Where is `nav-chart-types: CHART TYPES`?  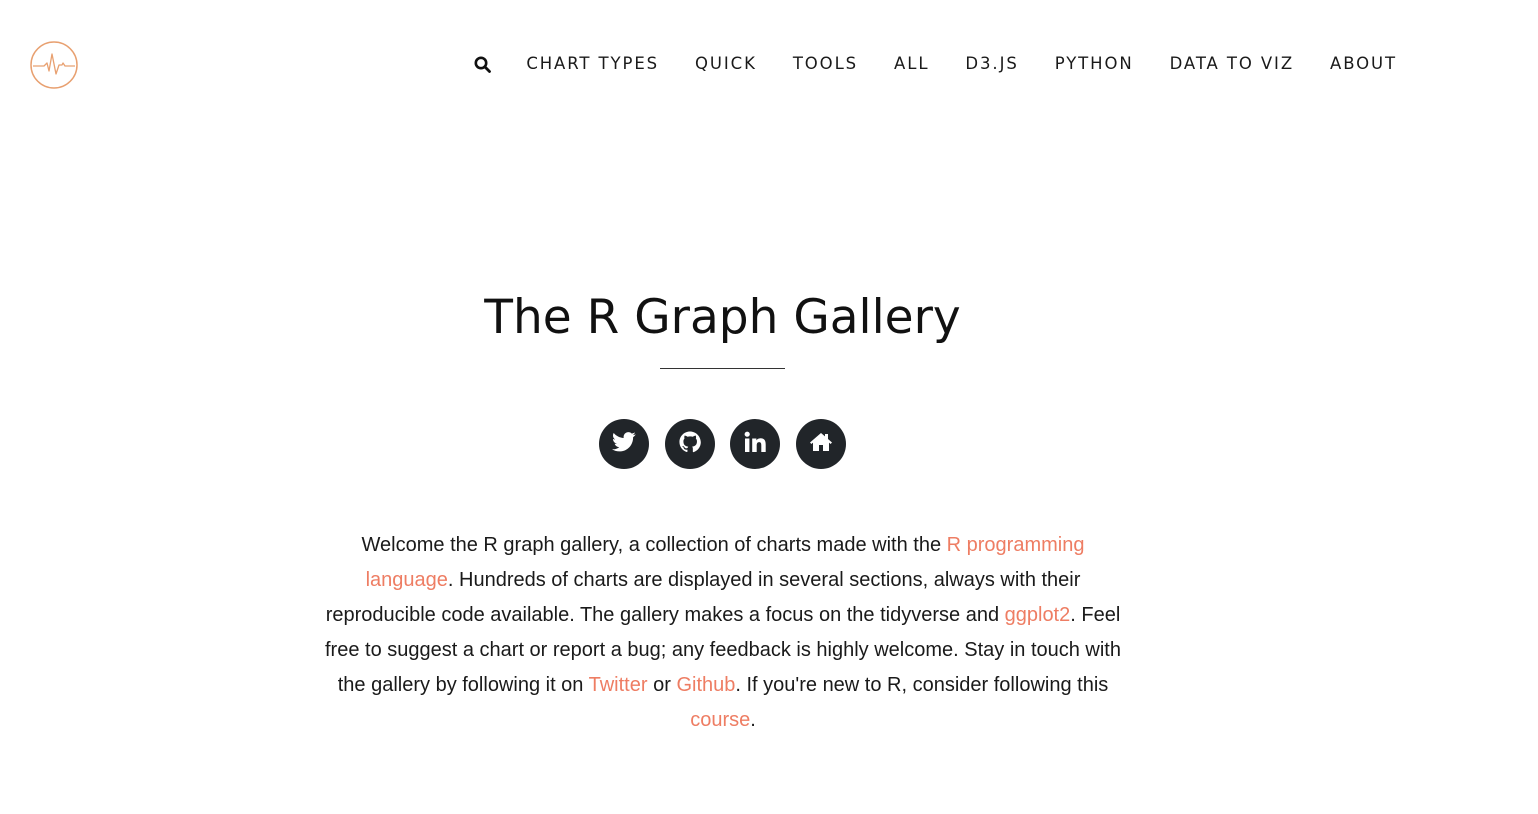
nav-chart-types: CHART TYPES is located at coordinates (592, 64).